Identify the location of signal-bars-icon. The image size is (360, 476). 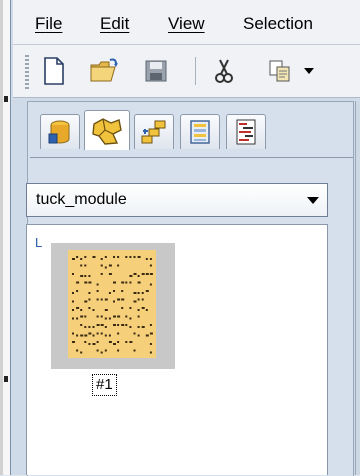
(246, 132).